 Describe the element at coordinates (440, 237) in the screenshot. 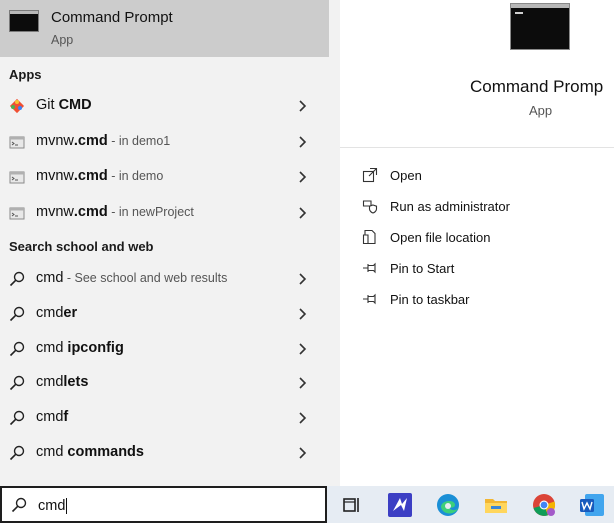

I see `action-label: Open file location` at that location.